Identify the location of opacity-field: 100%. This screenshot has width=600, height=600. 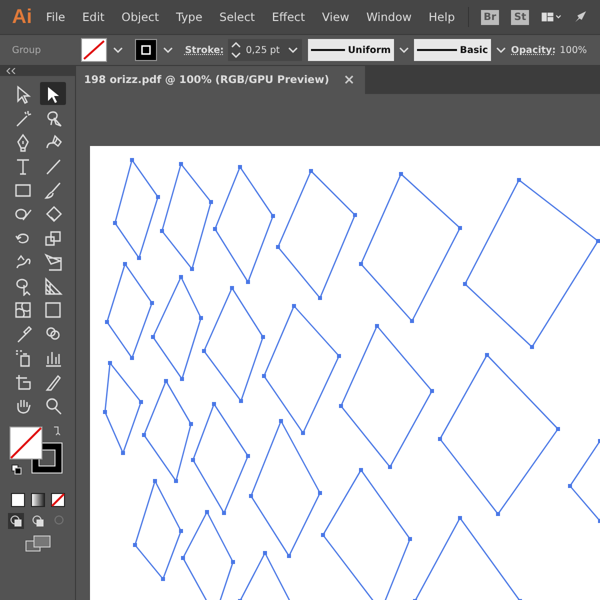
(573, 50).